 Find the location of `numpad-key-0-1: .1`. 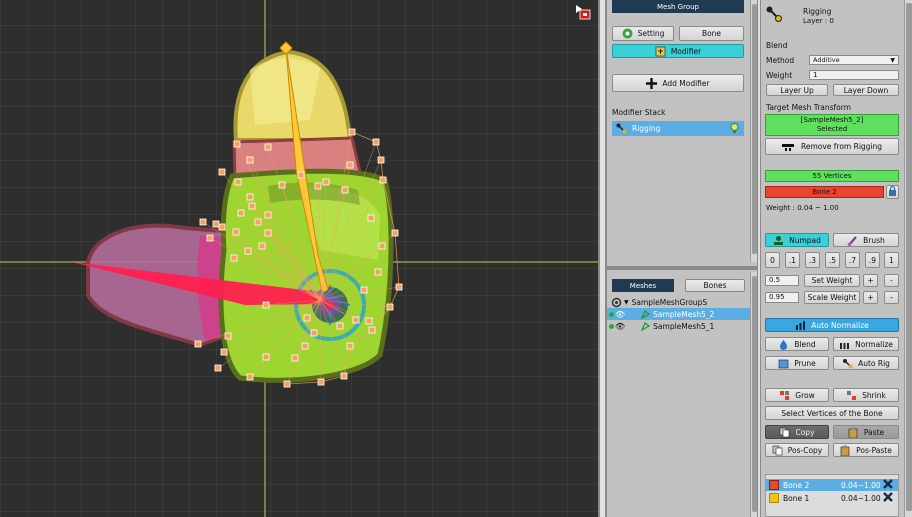

numpad-key-0-1: .1 is located at coordinates (792, 260).